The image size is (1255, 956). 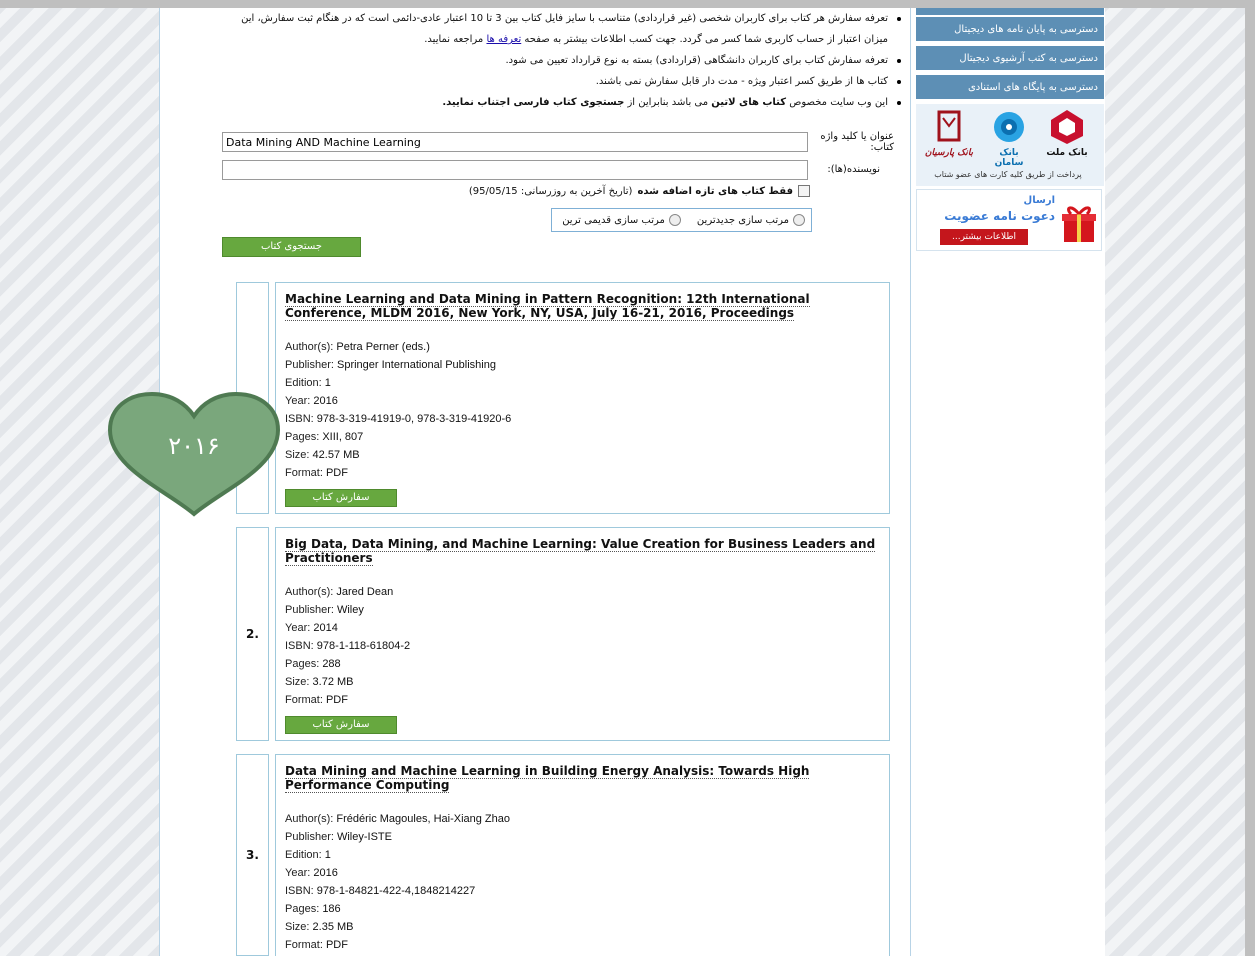 I want to click on bank-saman: بانک سامان, so click(x=1009, y=138).